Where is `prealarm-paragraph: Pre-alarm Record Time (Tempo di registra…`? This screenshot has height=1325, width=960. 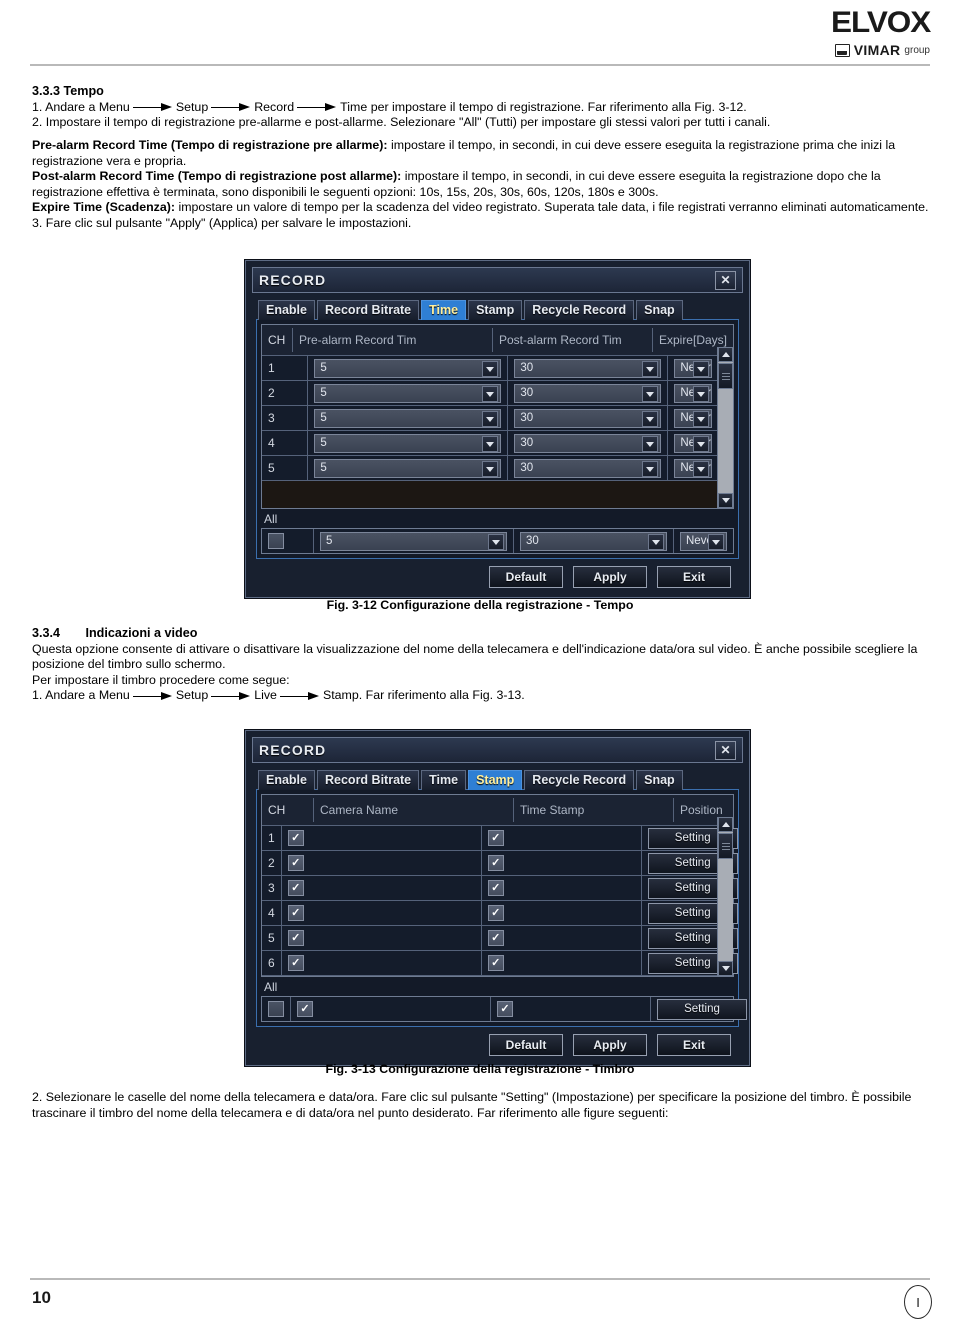
prealarm-paragraph: Pre-alarm Record Time (Tempo di registra… is located at coordinates (481, 153).